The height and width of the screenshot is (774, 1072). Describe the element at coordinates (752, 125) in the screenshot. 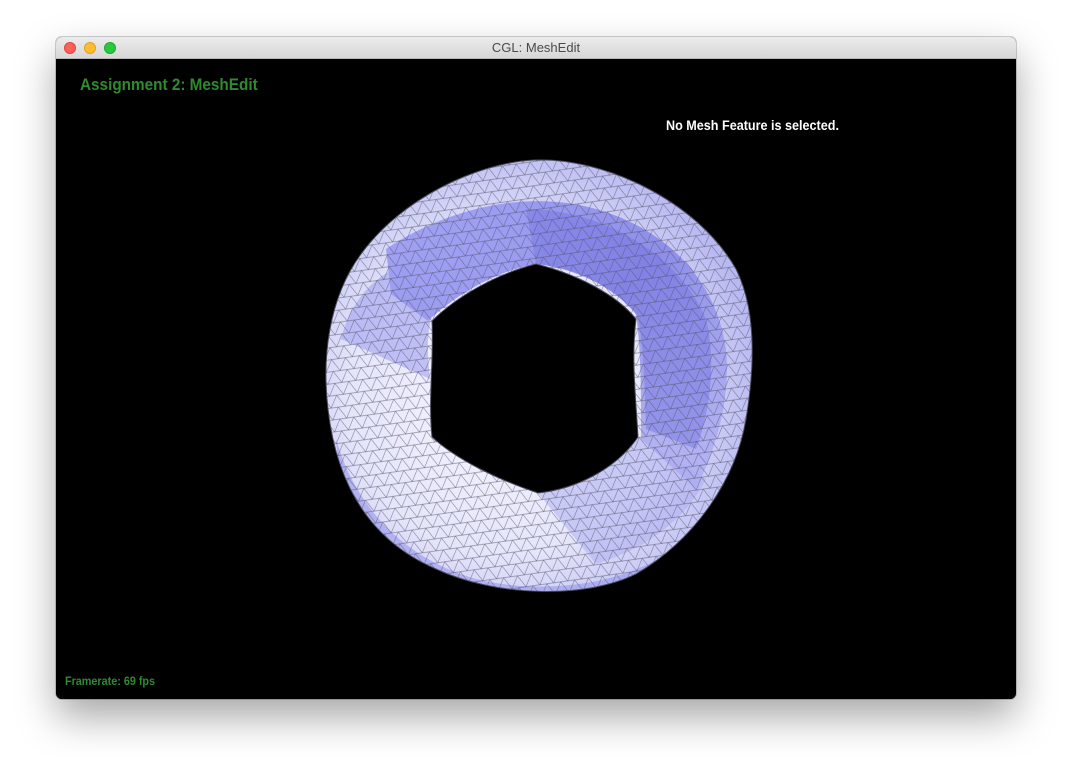

I see `selection-status-text: No Mesh Feature is selected.` at that location.